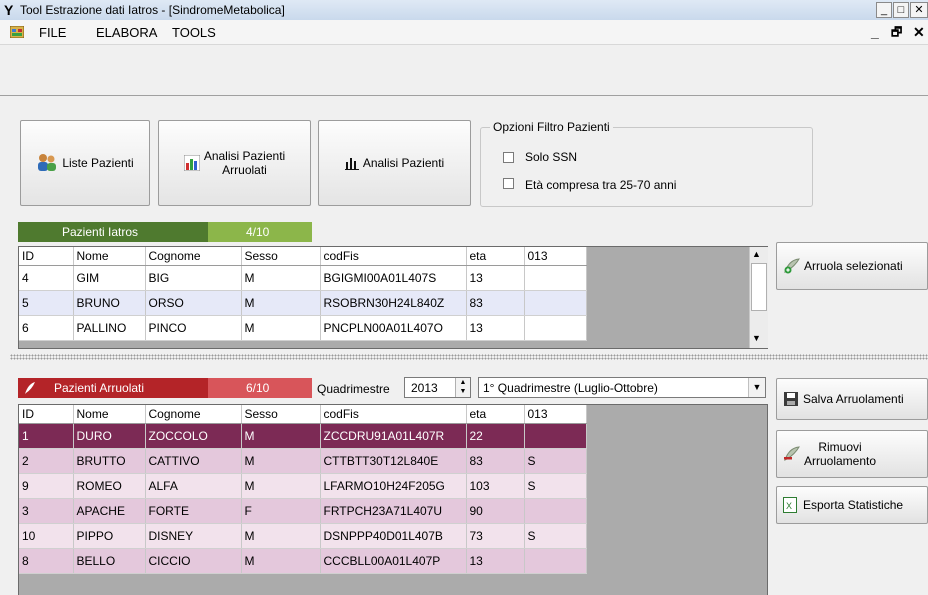 Image resolution: width=928 pixels, height=595 pixels. I want to click on chevron-down-icon: ▼, so click(756, 387).